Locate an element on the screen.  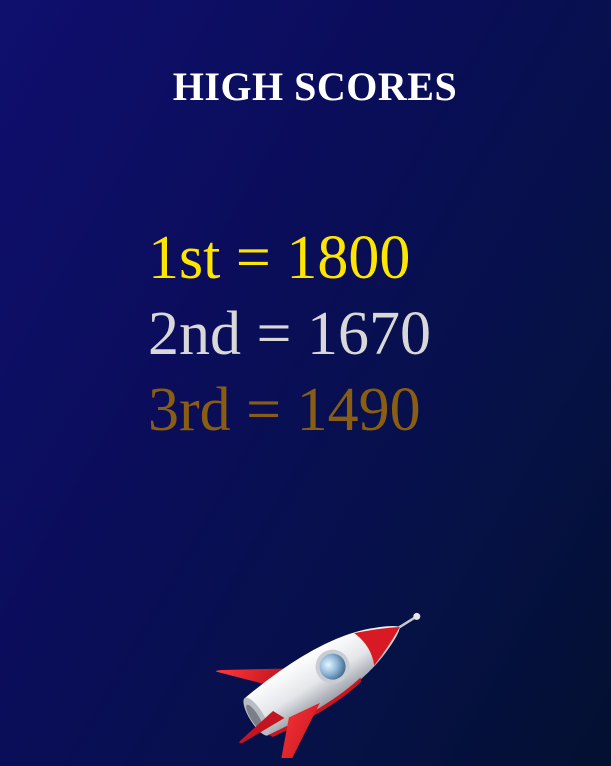
rocket-icon is located at coordinates (318, 685).